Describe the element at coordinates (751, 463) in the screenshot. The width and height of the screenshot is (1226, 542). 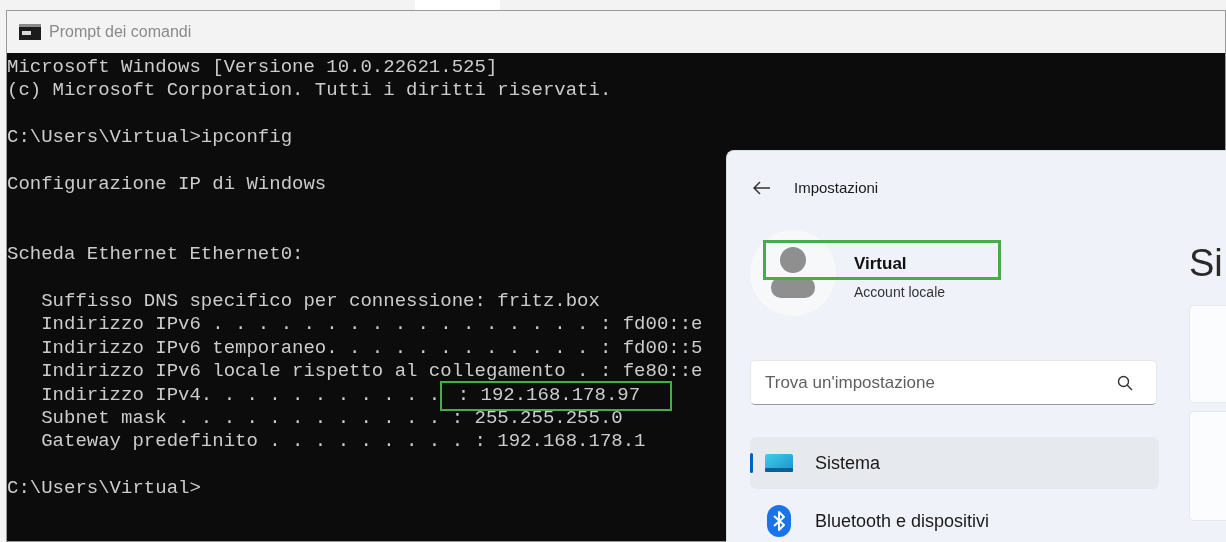
I see `selection-indicator` at that location.